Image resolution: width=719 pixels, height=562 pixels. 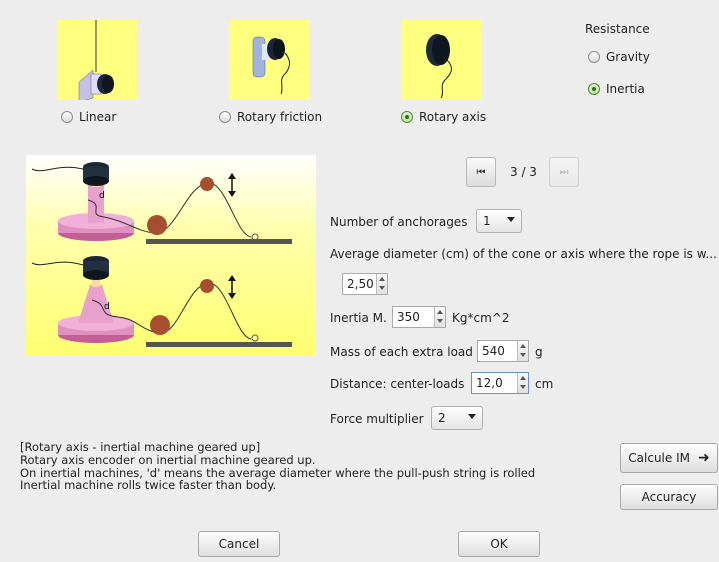 What do you see at coordinates (102, 196) in the screenshot?
I see `diameter-label-top: d` at bounding box center [102, 196].